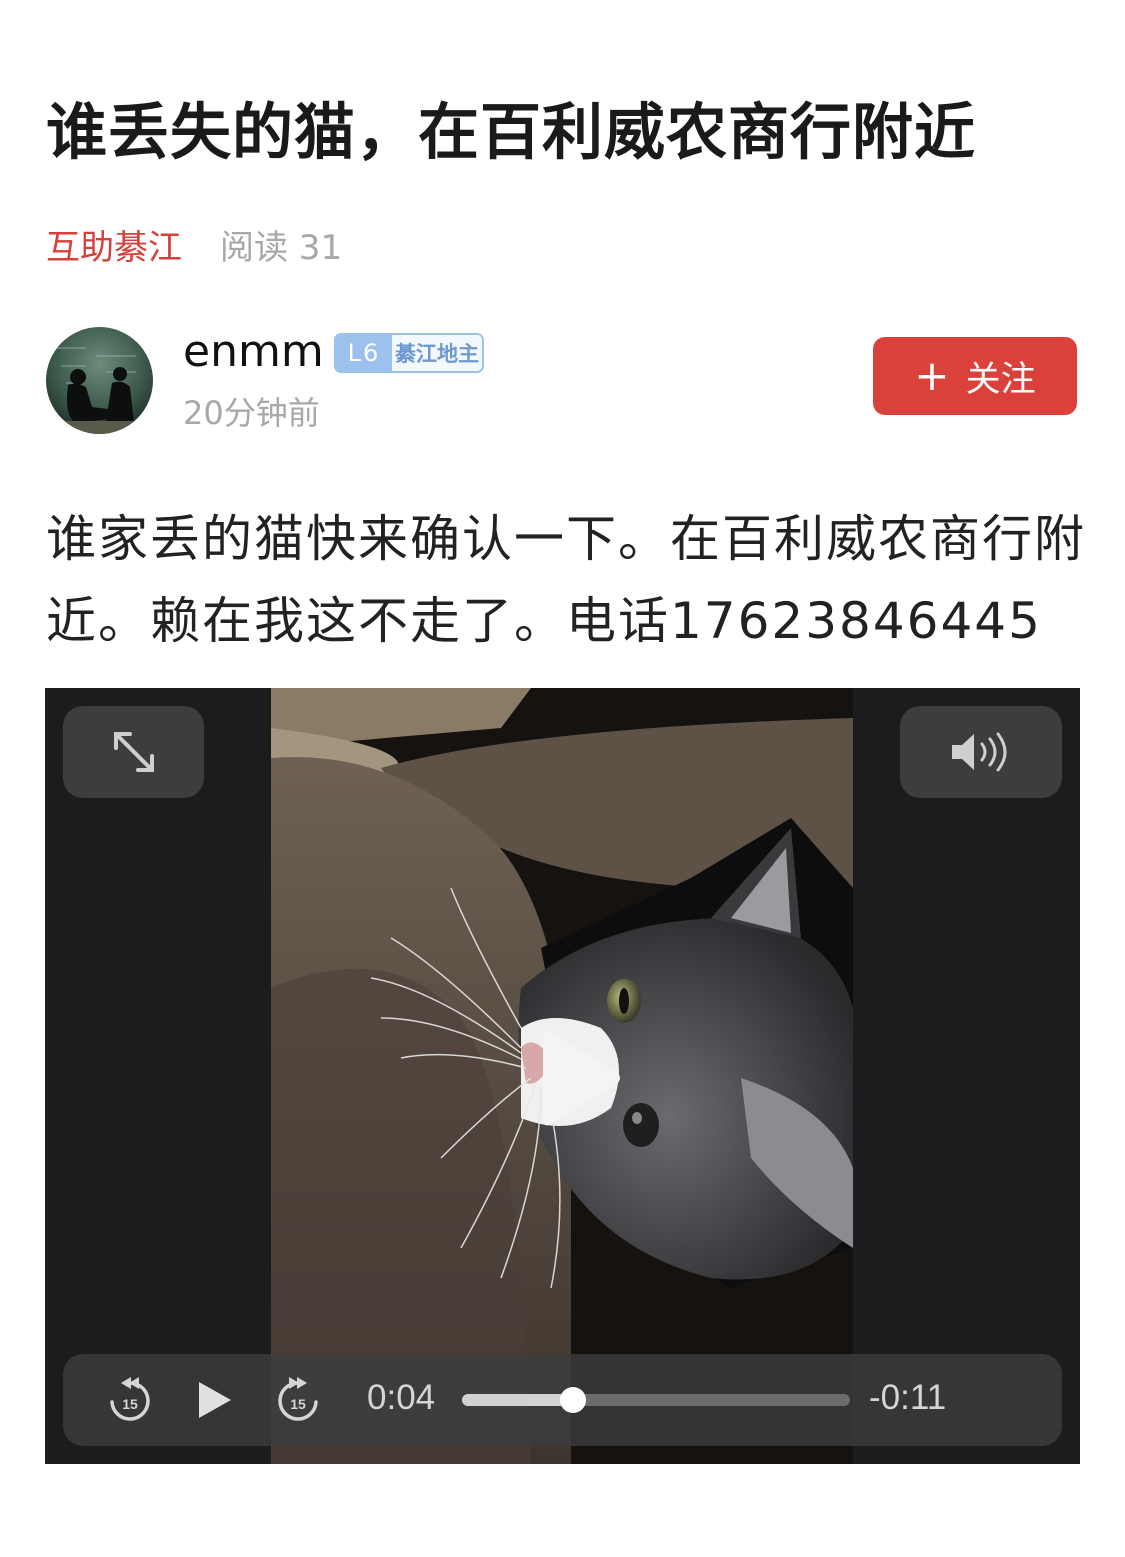 This screenshot has width=1125, height=1557. I want to click on post-title: 谁丢失的猫，在百利威农商行附近, so click(511, 132).